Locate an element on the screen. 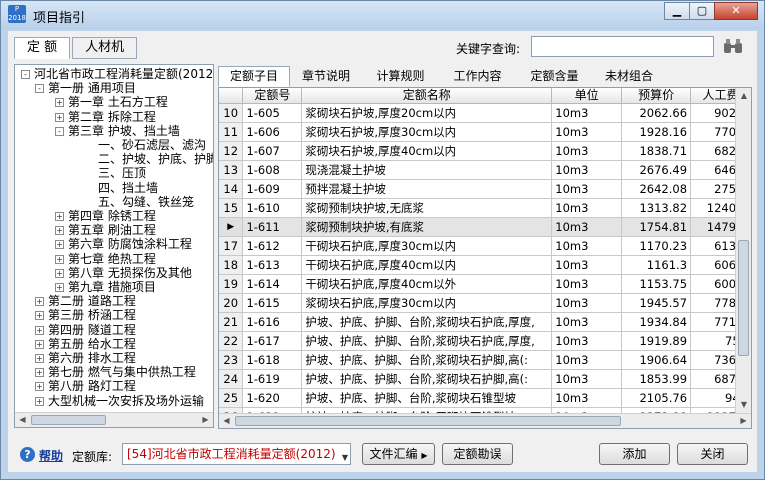  scroll-down-icon: ▼ is located at coordinates (743, 405).